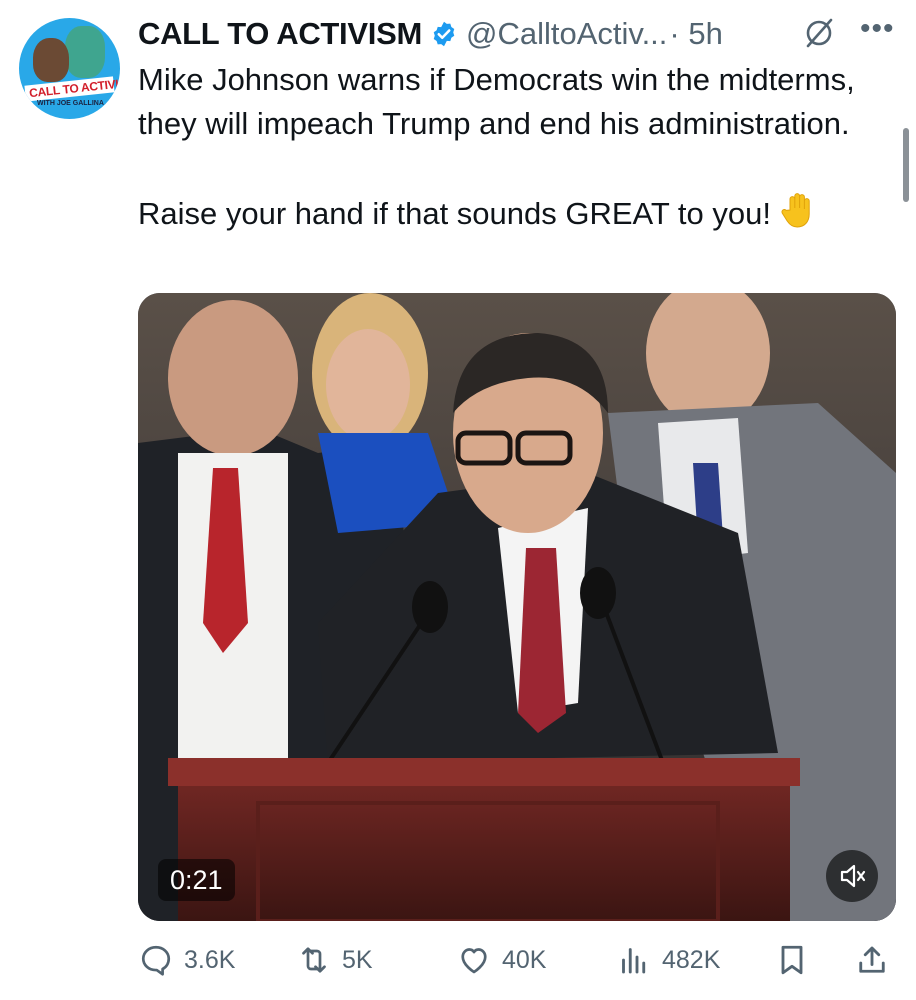 The width and height of the screenshot is (916, 1000). Describe the element at coordinates (196, 880) in the screenshot. I see `video-duration: 0:21` at that location.